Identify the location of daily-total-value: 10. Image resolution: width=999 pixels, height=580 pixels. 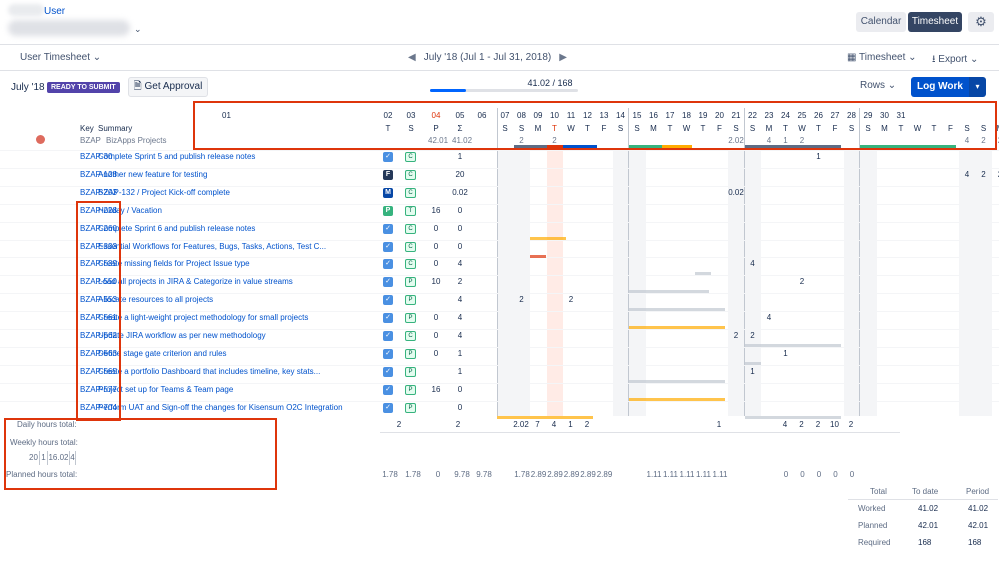
(834, 424).